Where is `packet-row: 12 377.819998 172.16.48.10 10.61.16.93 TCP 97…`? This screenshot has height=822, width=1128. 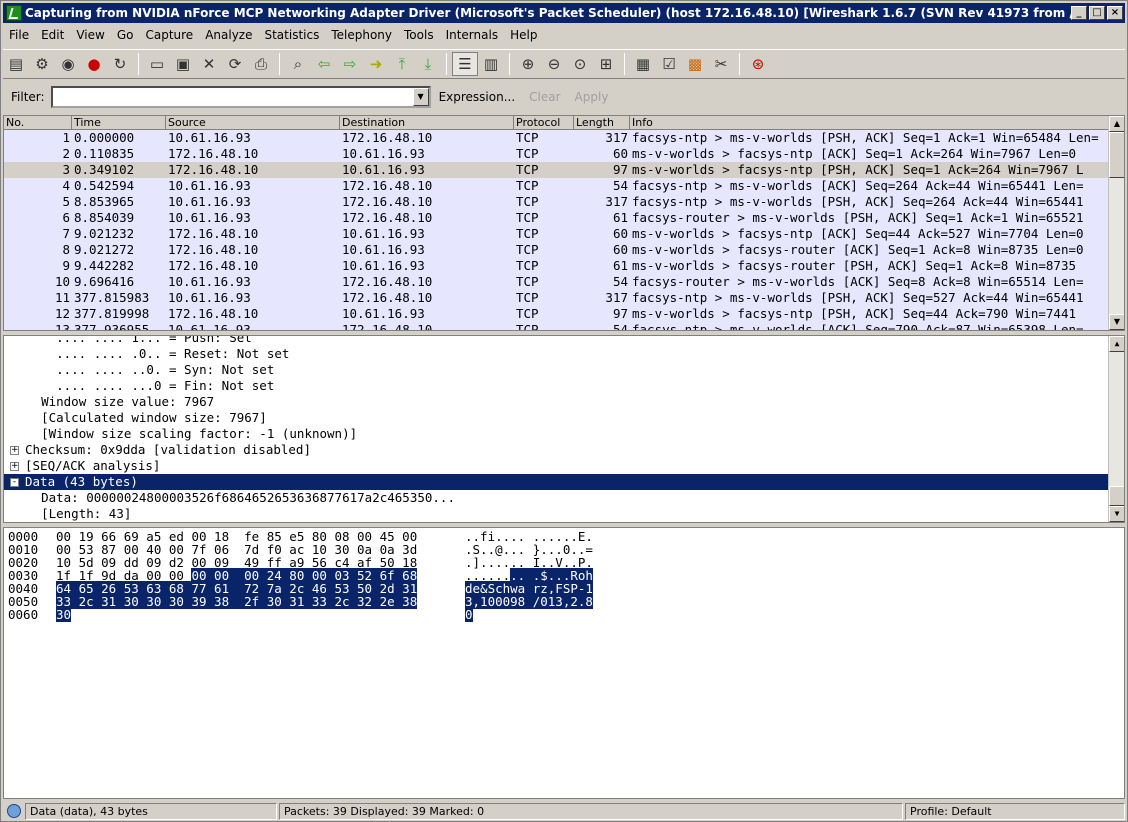
packet-row: 12 377.819998 172.16.48.10 10.61.16.93 TCP 97… is located at coordinates (564, 314).